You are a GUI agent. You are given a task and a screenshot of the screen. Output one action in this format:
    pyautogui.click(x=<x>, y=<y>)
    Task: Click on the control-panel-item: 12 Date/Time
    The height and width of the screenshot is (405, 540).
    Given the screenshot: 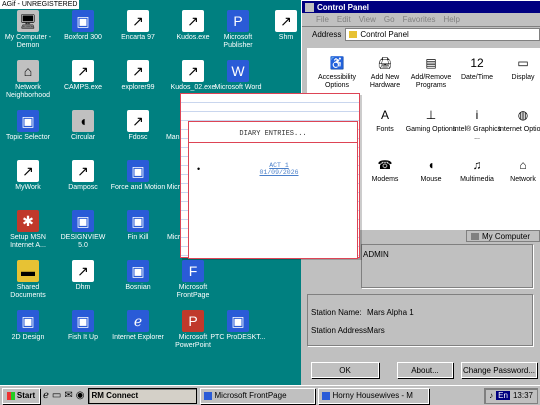 What is the action you would take?
    pyautogui.click(x=477, y=68)
    